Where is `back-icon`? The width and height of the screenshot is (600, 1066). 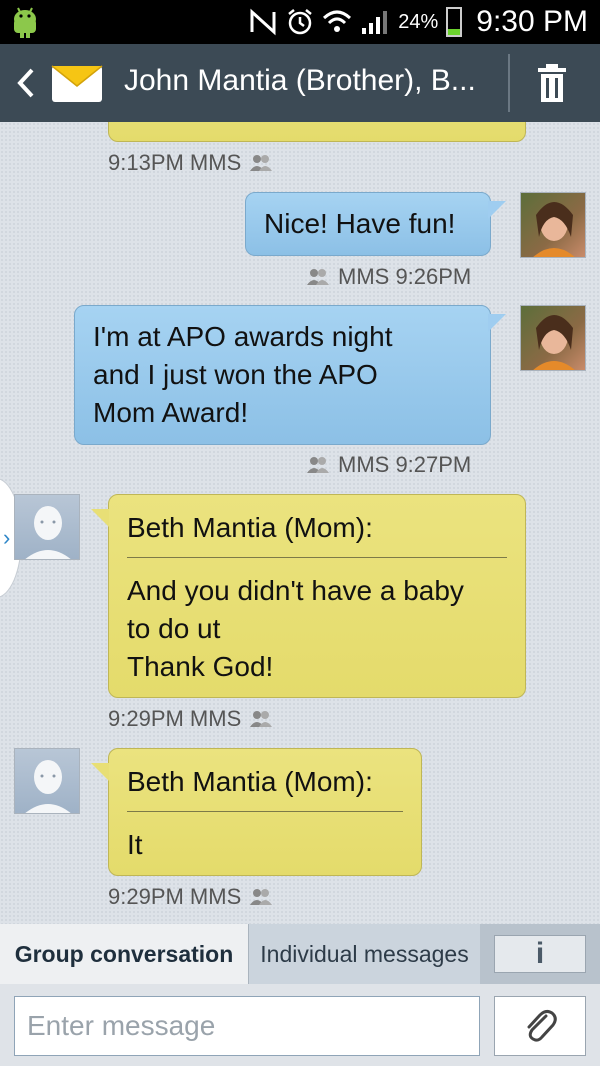 back-icon is located at coordinates (26, 83).